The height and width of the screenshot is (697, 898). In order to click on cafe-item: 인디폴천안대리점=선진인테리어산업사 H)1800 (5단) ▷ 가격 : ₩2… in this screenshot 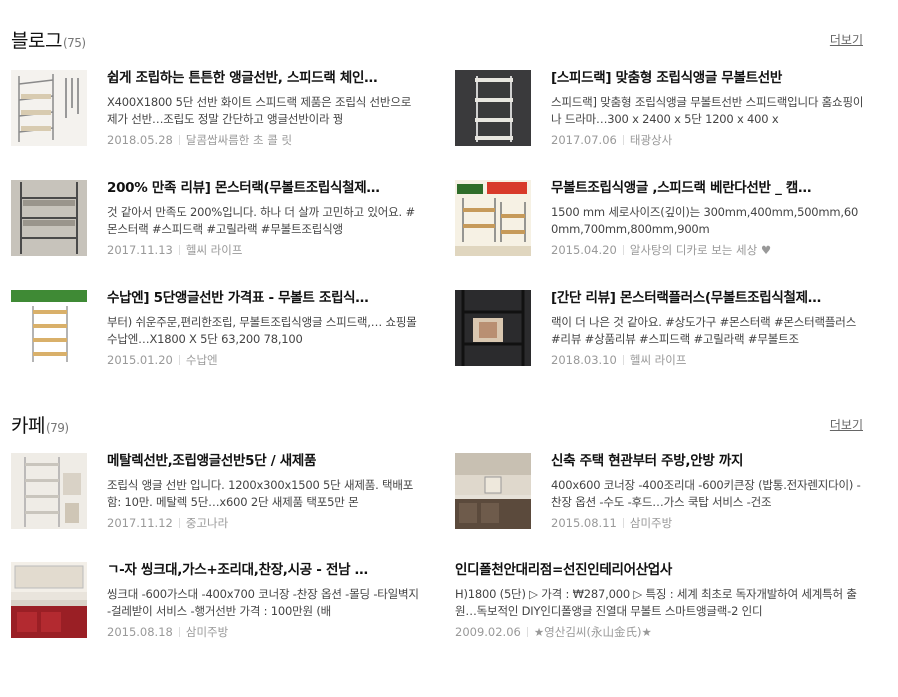, I will do `click(660, 602)`.